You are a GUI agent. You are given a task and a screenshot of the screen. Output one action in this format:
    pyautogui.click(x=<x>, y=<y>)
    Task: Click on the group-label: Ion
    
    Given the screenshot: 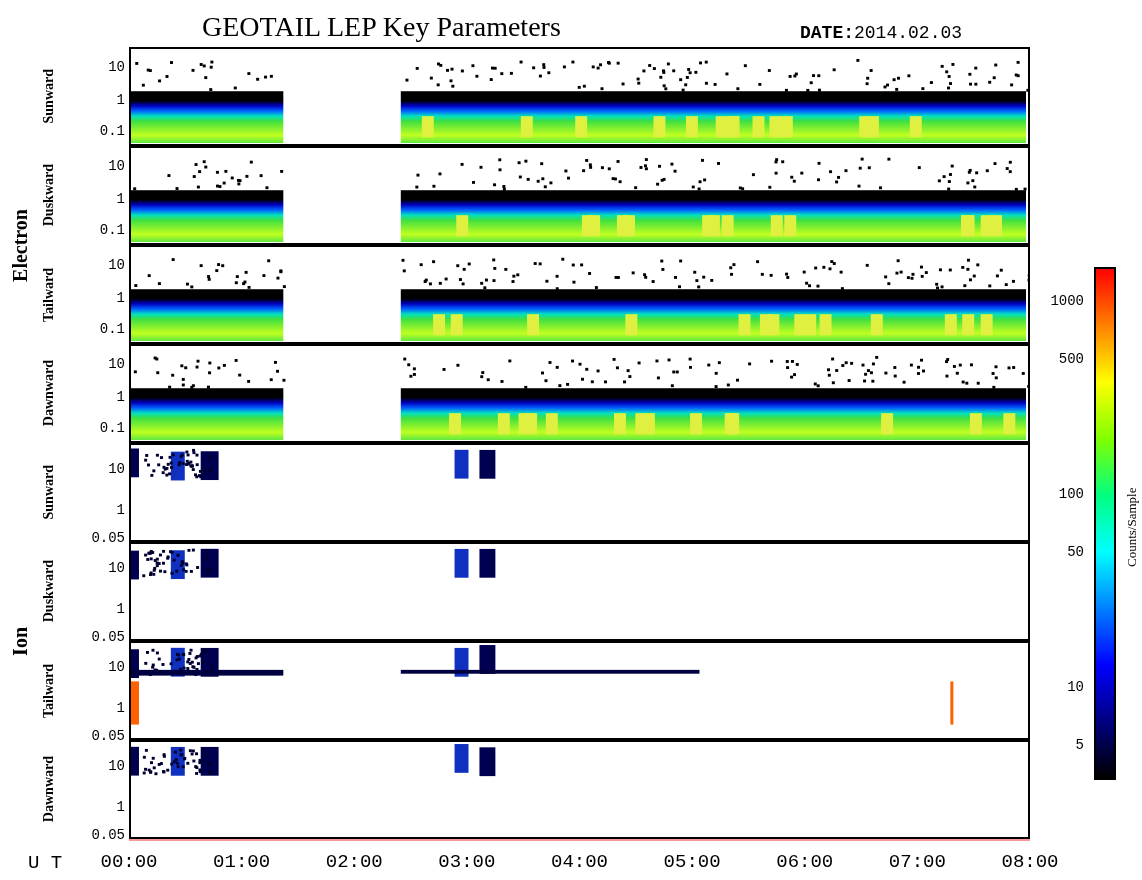 What is the action you would take?
    pyautogui.click(x=20, y=641)
    